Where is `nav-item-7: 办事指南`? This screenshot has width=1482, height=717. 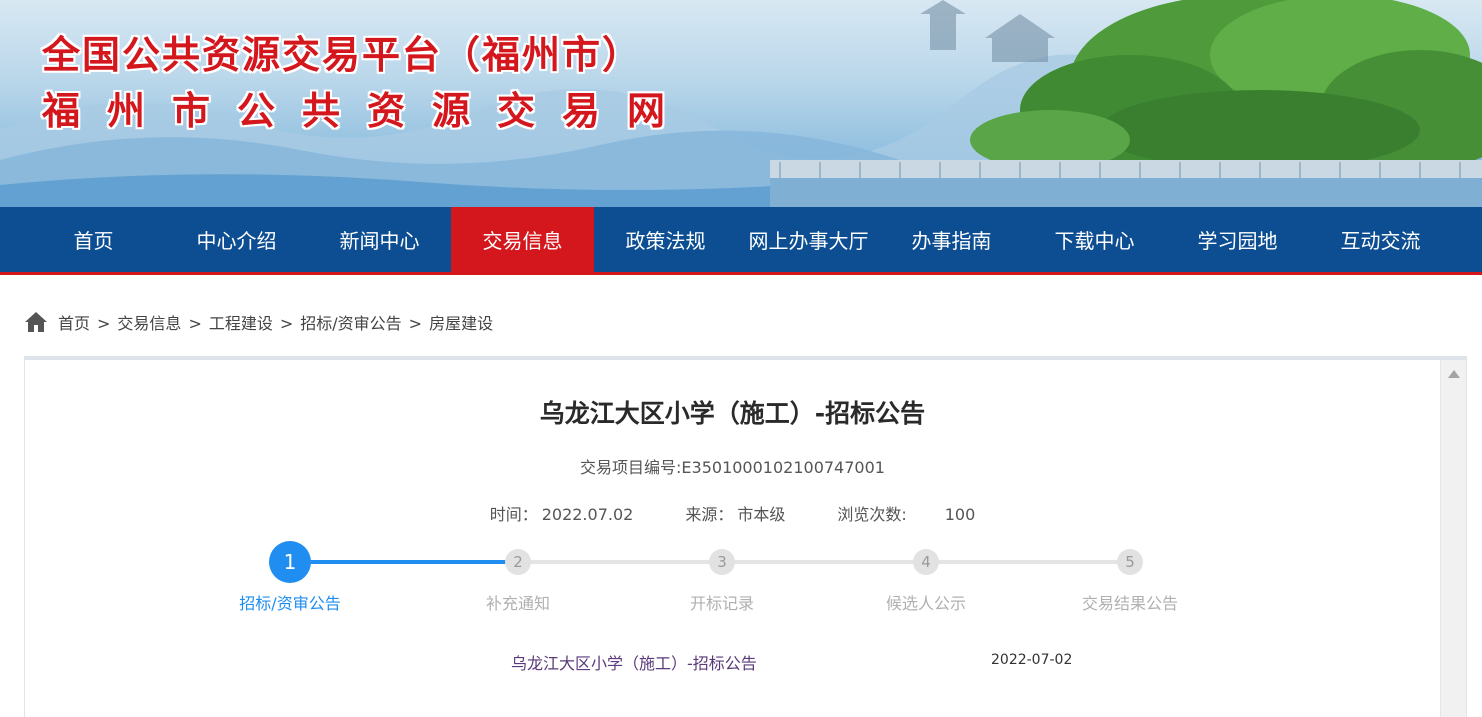 nav-item-7: 办事指南 is located at coordinates (951, 239).